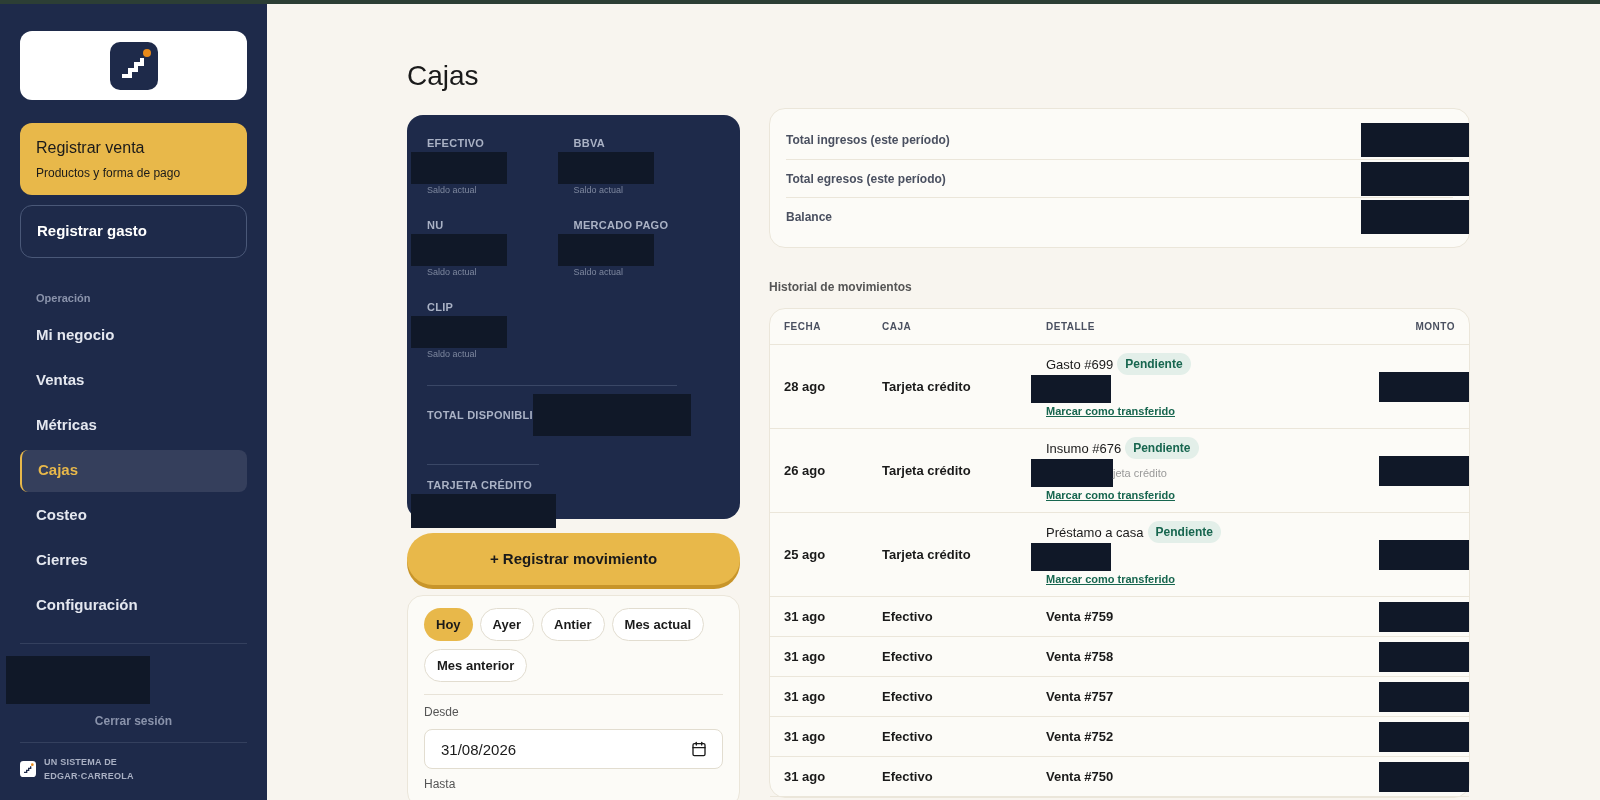 Image resolution: width=1600 pixels, height=800 pixels. What do you see at coordinates (133, 605) in the screenshot?
I see `nav-item: Configuración` at bounding box center [133, 605].